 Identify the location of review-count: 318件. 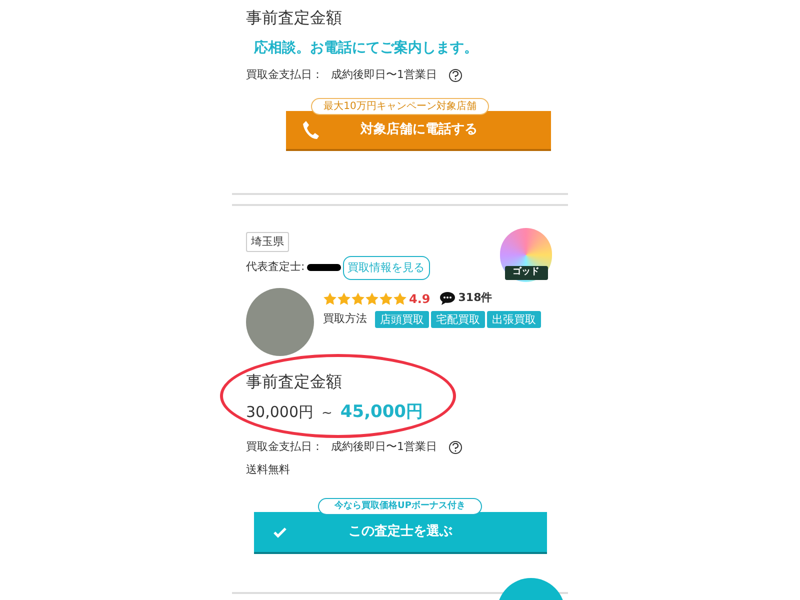
(475, 298).